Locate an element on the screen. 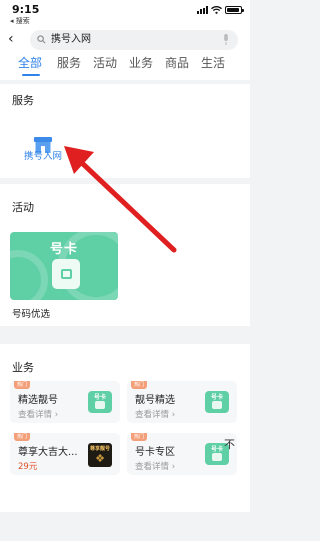 Image resolution: width=320 pixels, height=541 pixels. red-annotation-arrow is located at coordinates (120, 199).